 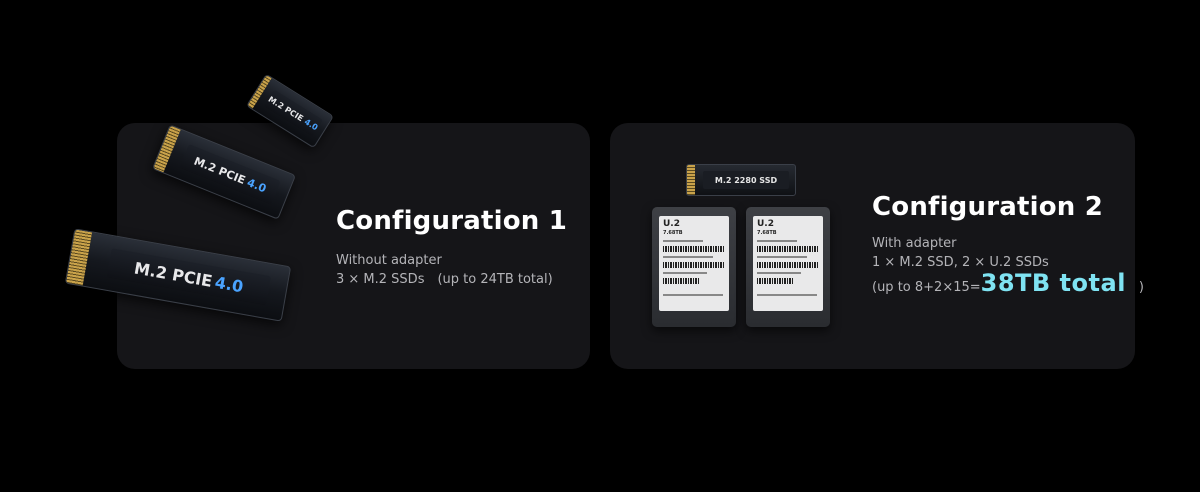 I want to click on configuration-2-total-capacity: 38TB total, so click(x=1053, y=283).